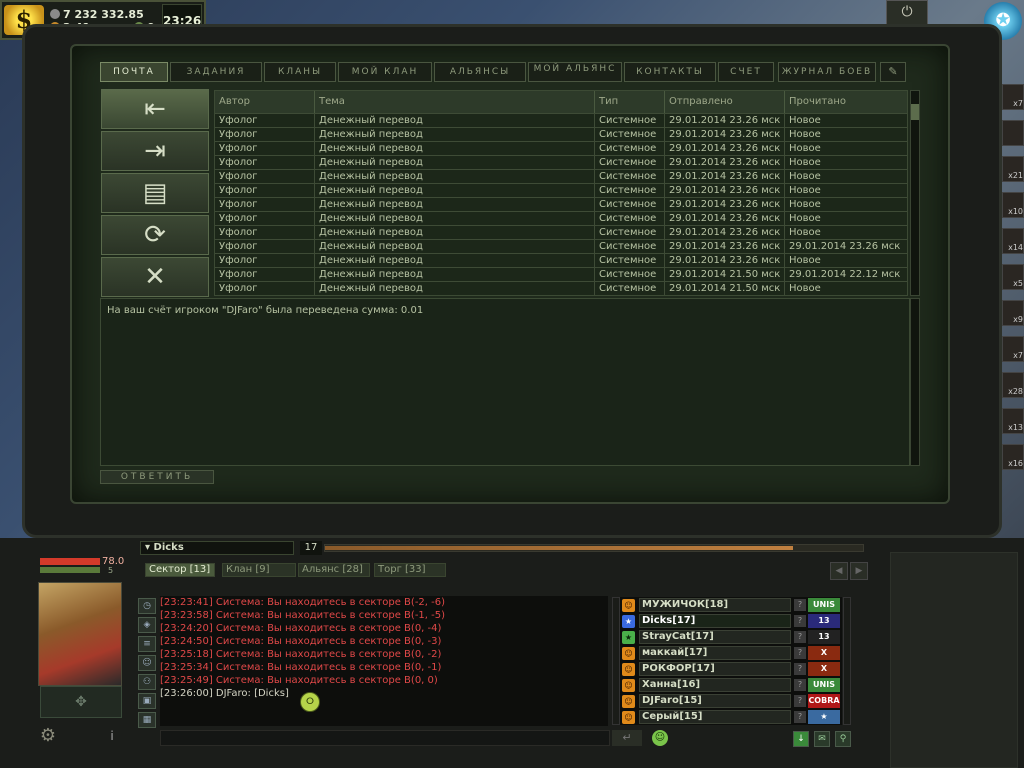  I want to click on inventory-slot: x10, so click(1013, 205).